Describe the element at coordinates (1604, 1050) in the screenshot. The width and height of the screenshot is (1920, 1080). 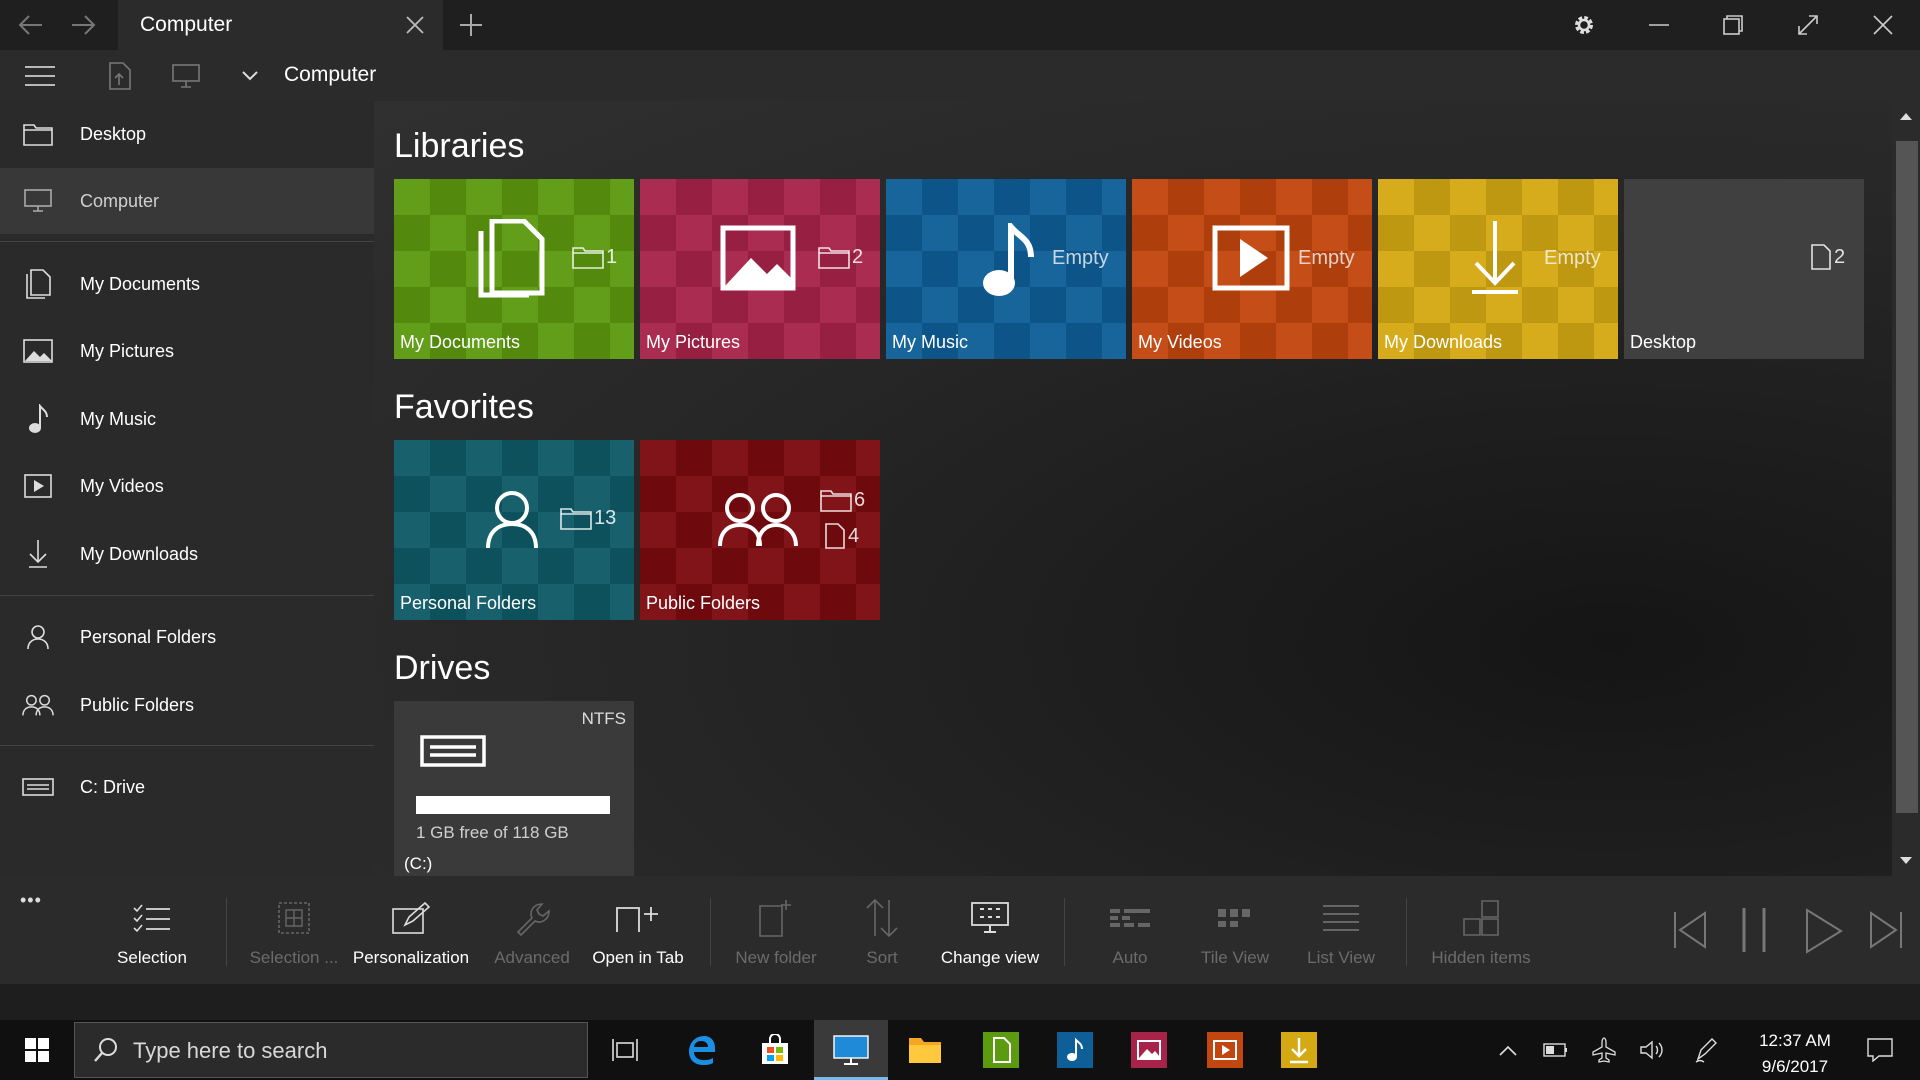
I see `airplane-mode-button` at that location.